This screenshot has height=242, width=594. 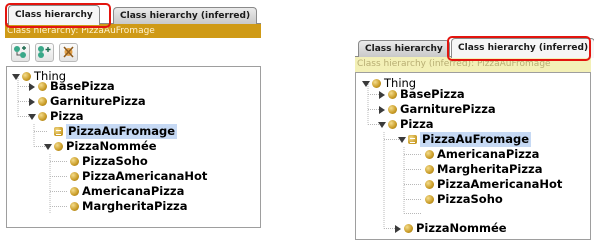 I want to click on add-sibling-class-icon, so click(x=44, y=52).